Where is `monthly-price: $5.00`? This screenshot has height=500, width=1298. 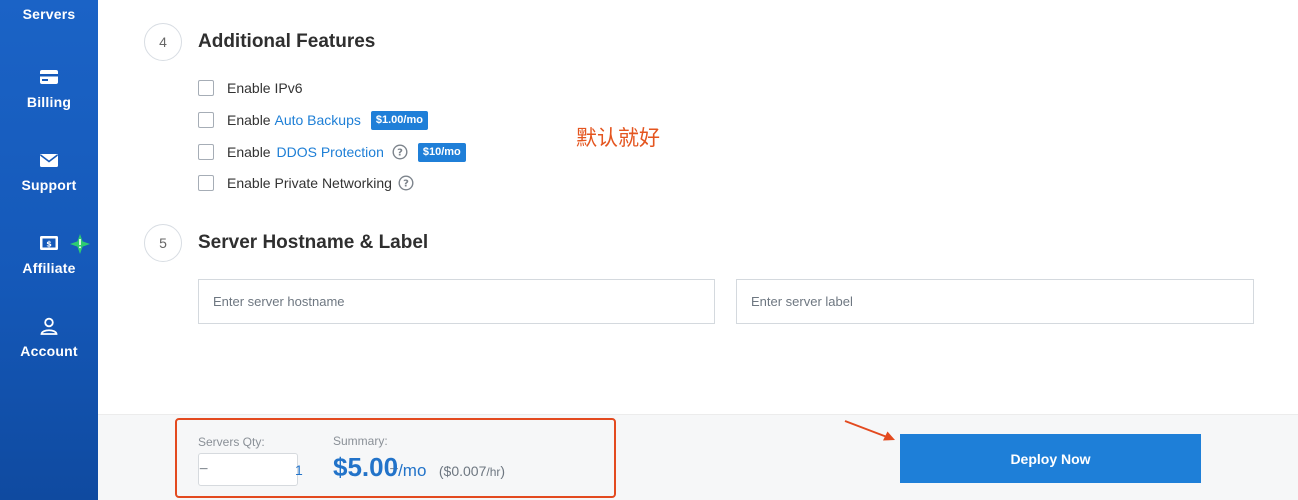 monthly-price: $5.00 is located at coordinates (366, 467).